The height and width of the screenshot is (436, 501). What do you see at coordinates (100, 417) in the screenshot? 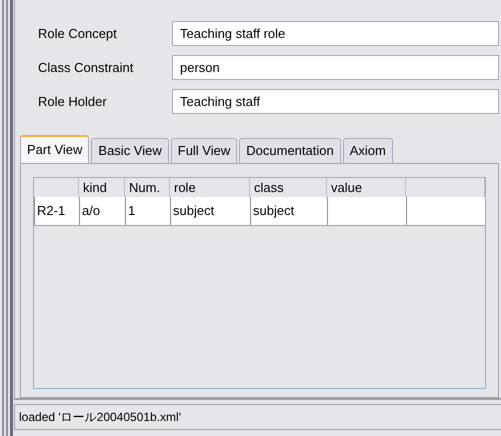
I see `status-text: loaded 'ロール20040501b.xml'` at bounding box center [100, 417].